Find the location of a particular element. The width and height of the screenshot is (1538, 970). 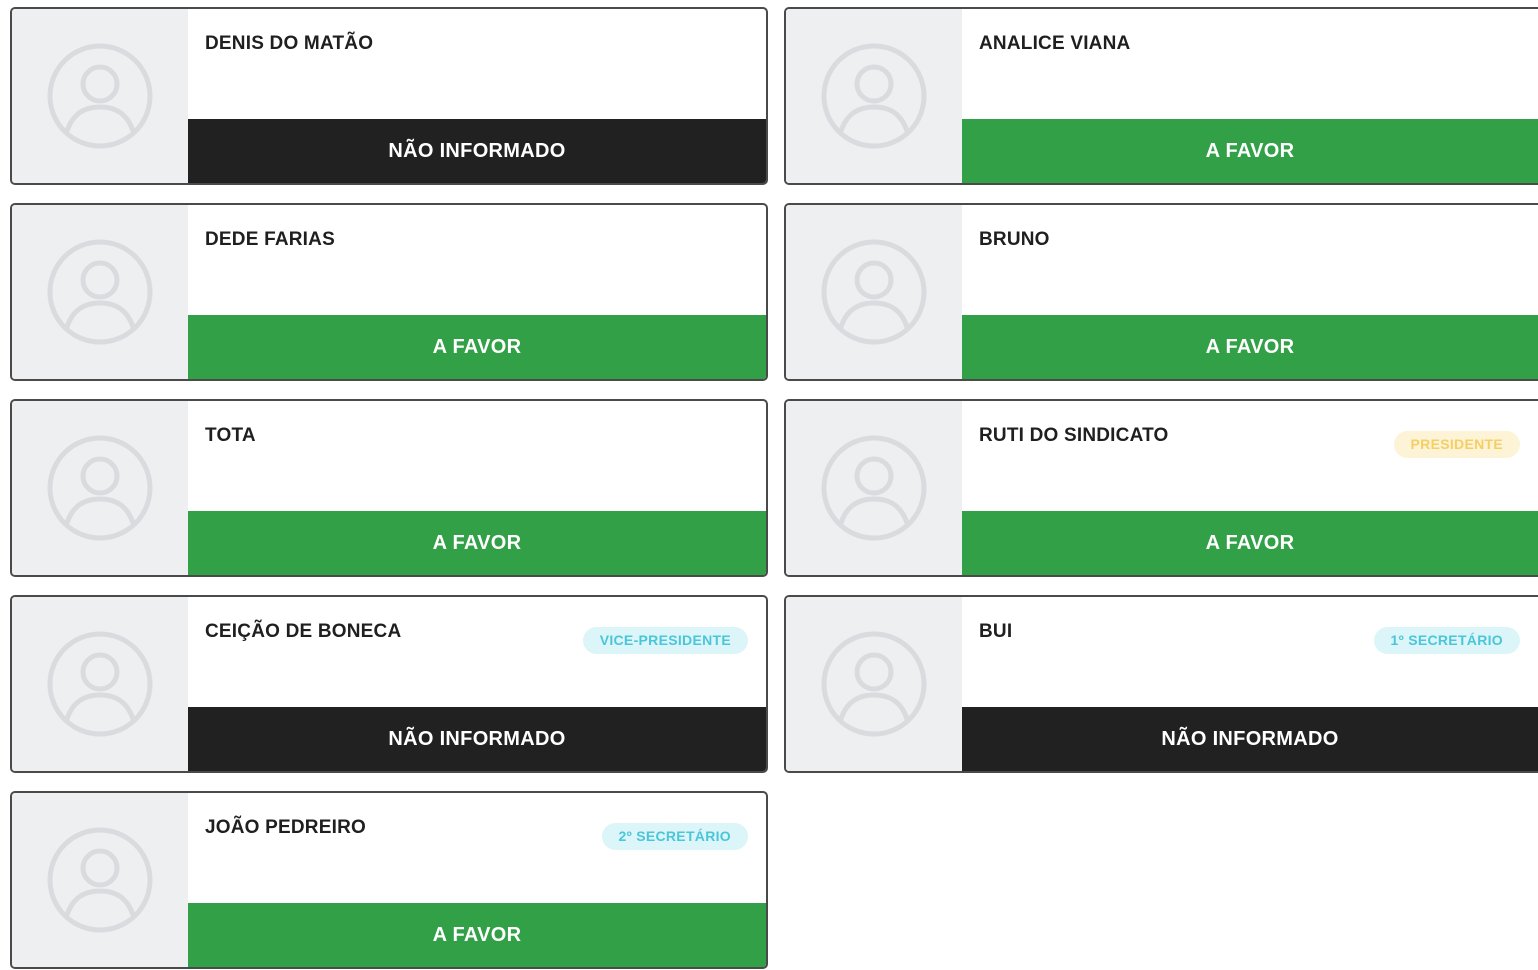

councillor-header: DENIS DO MATÃO is located at coordinates (477, 64).